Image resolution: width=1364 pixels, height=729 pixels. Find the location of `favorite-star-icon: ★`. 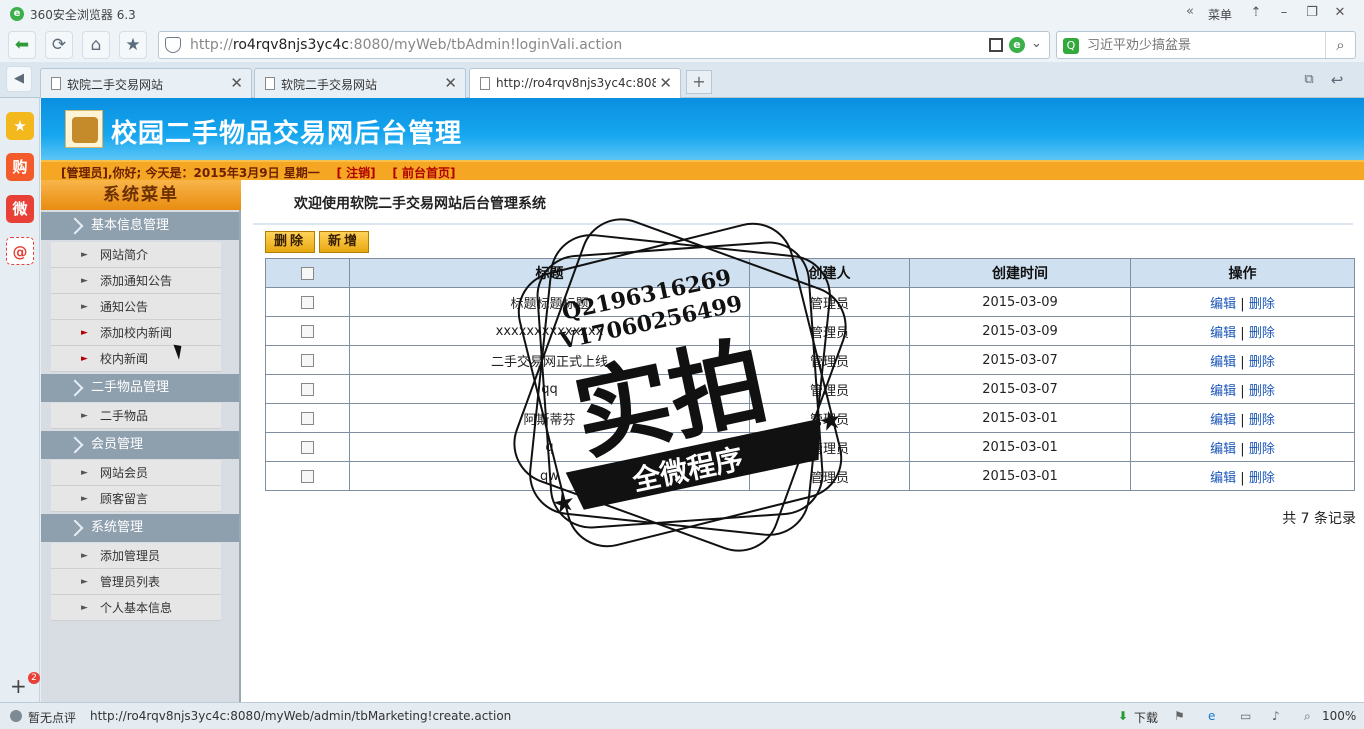

favorite-star-icon: ★ is located at coordinates (133, 45).